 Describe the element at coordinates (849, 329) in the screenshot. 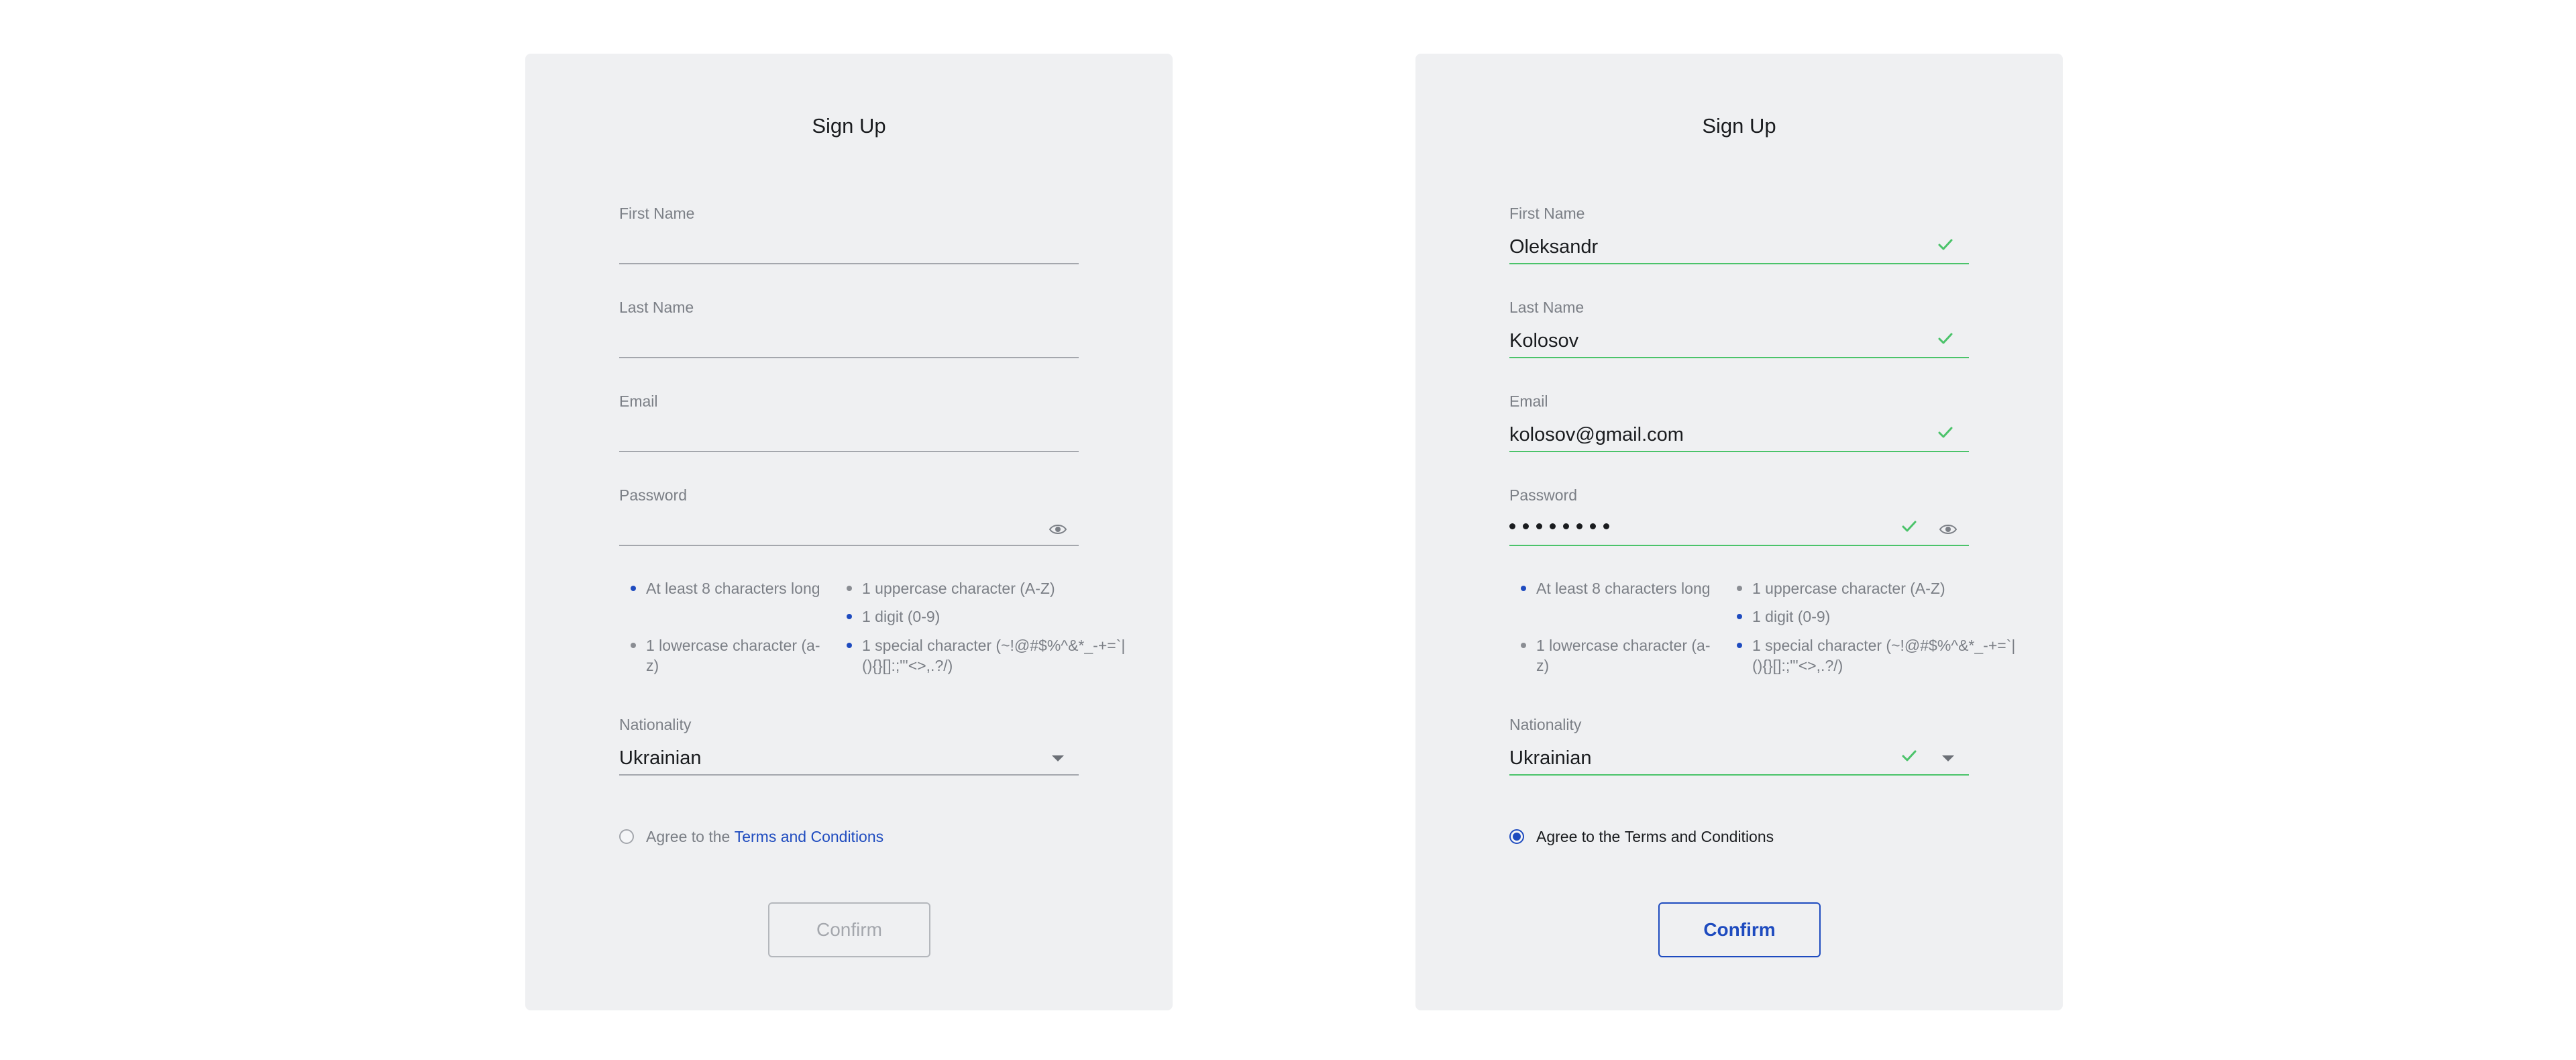

I see `last-name-field: Last Name` at that location.